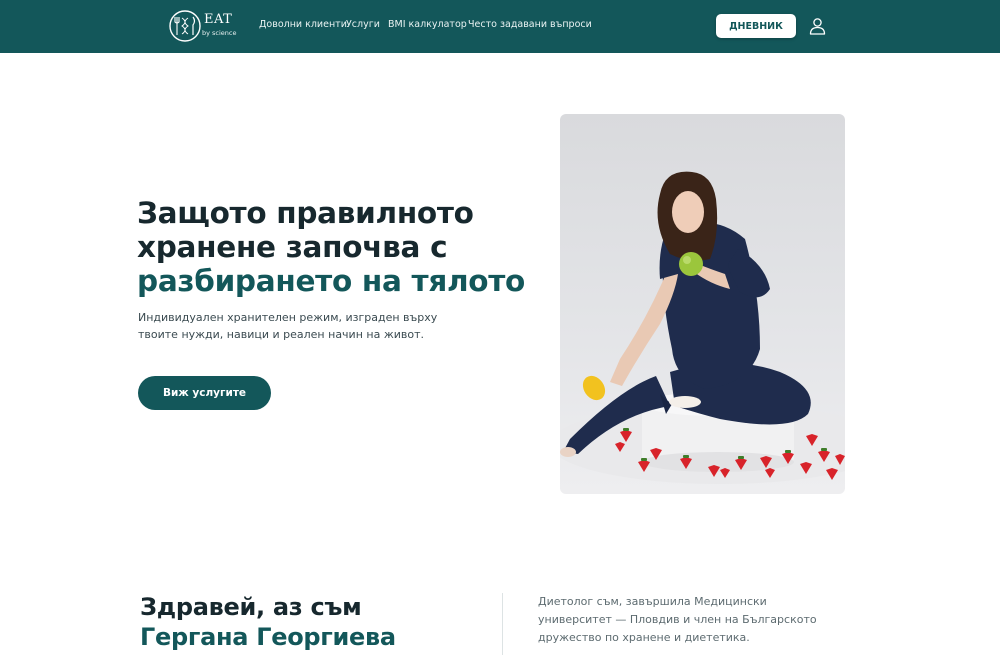 This screenshot has height=655, width=1000. What do you see at coordinates (203, 26) in the screenshot?
I see `site-logo: EAT by science` at bounding box center [203, 26].